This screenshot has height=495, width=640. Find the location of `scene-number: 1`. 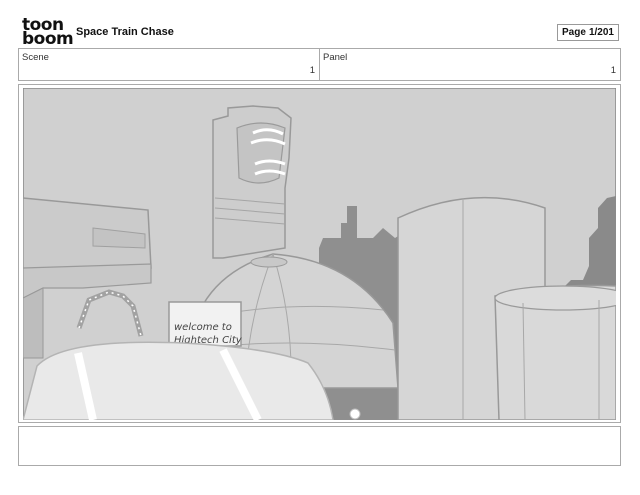

scene-number: 1 is located at coordinates (312, 70).